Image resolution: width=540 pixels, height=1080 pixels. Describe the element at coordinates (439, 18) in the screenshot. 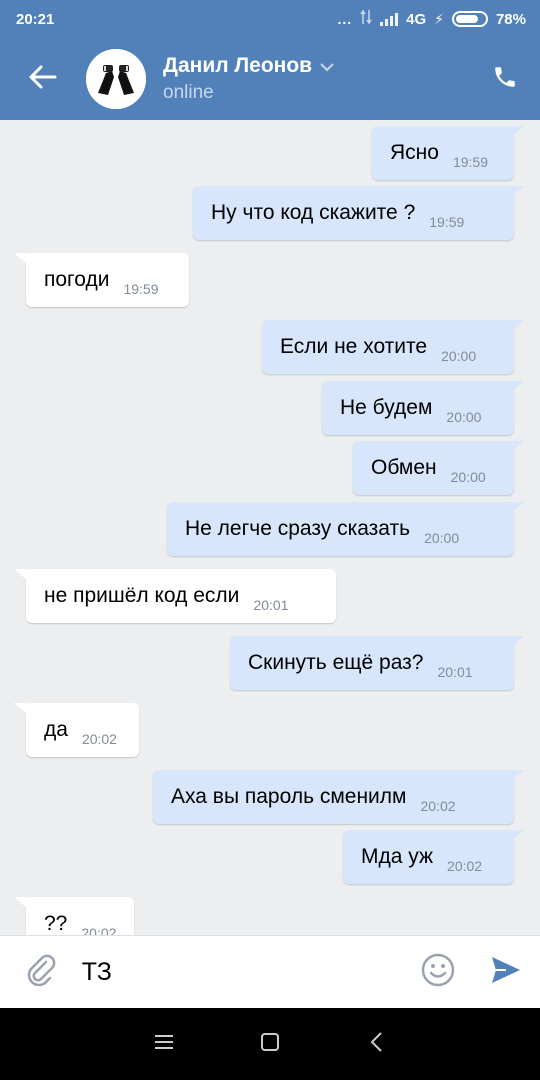

I see `charging-icon: ⚡` at that location.